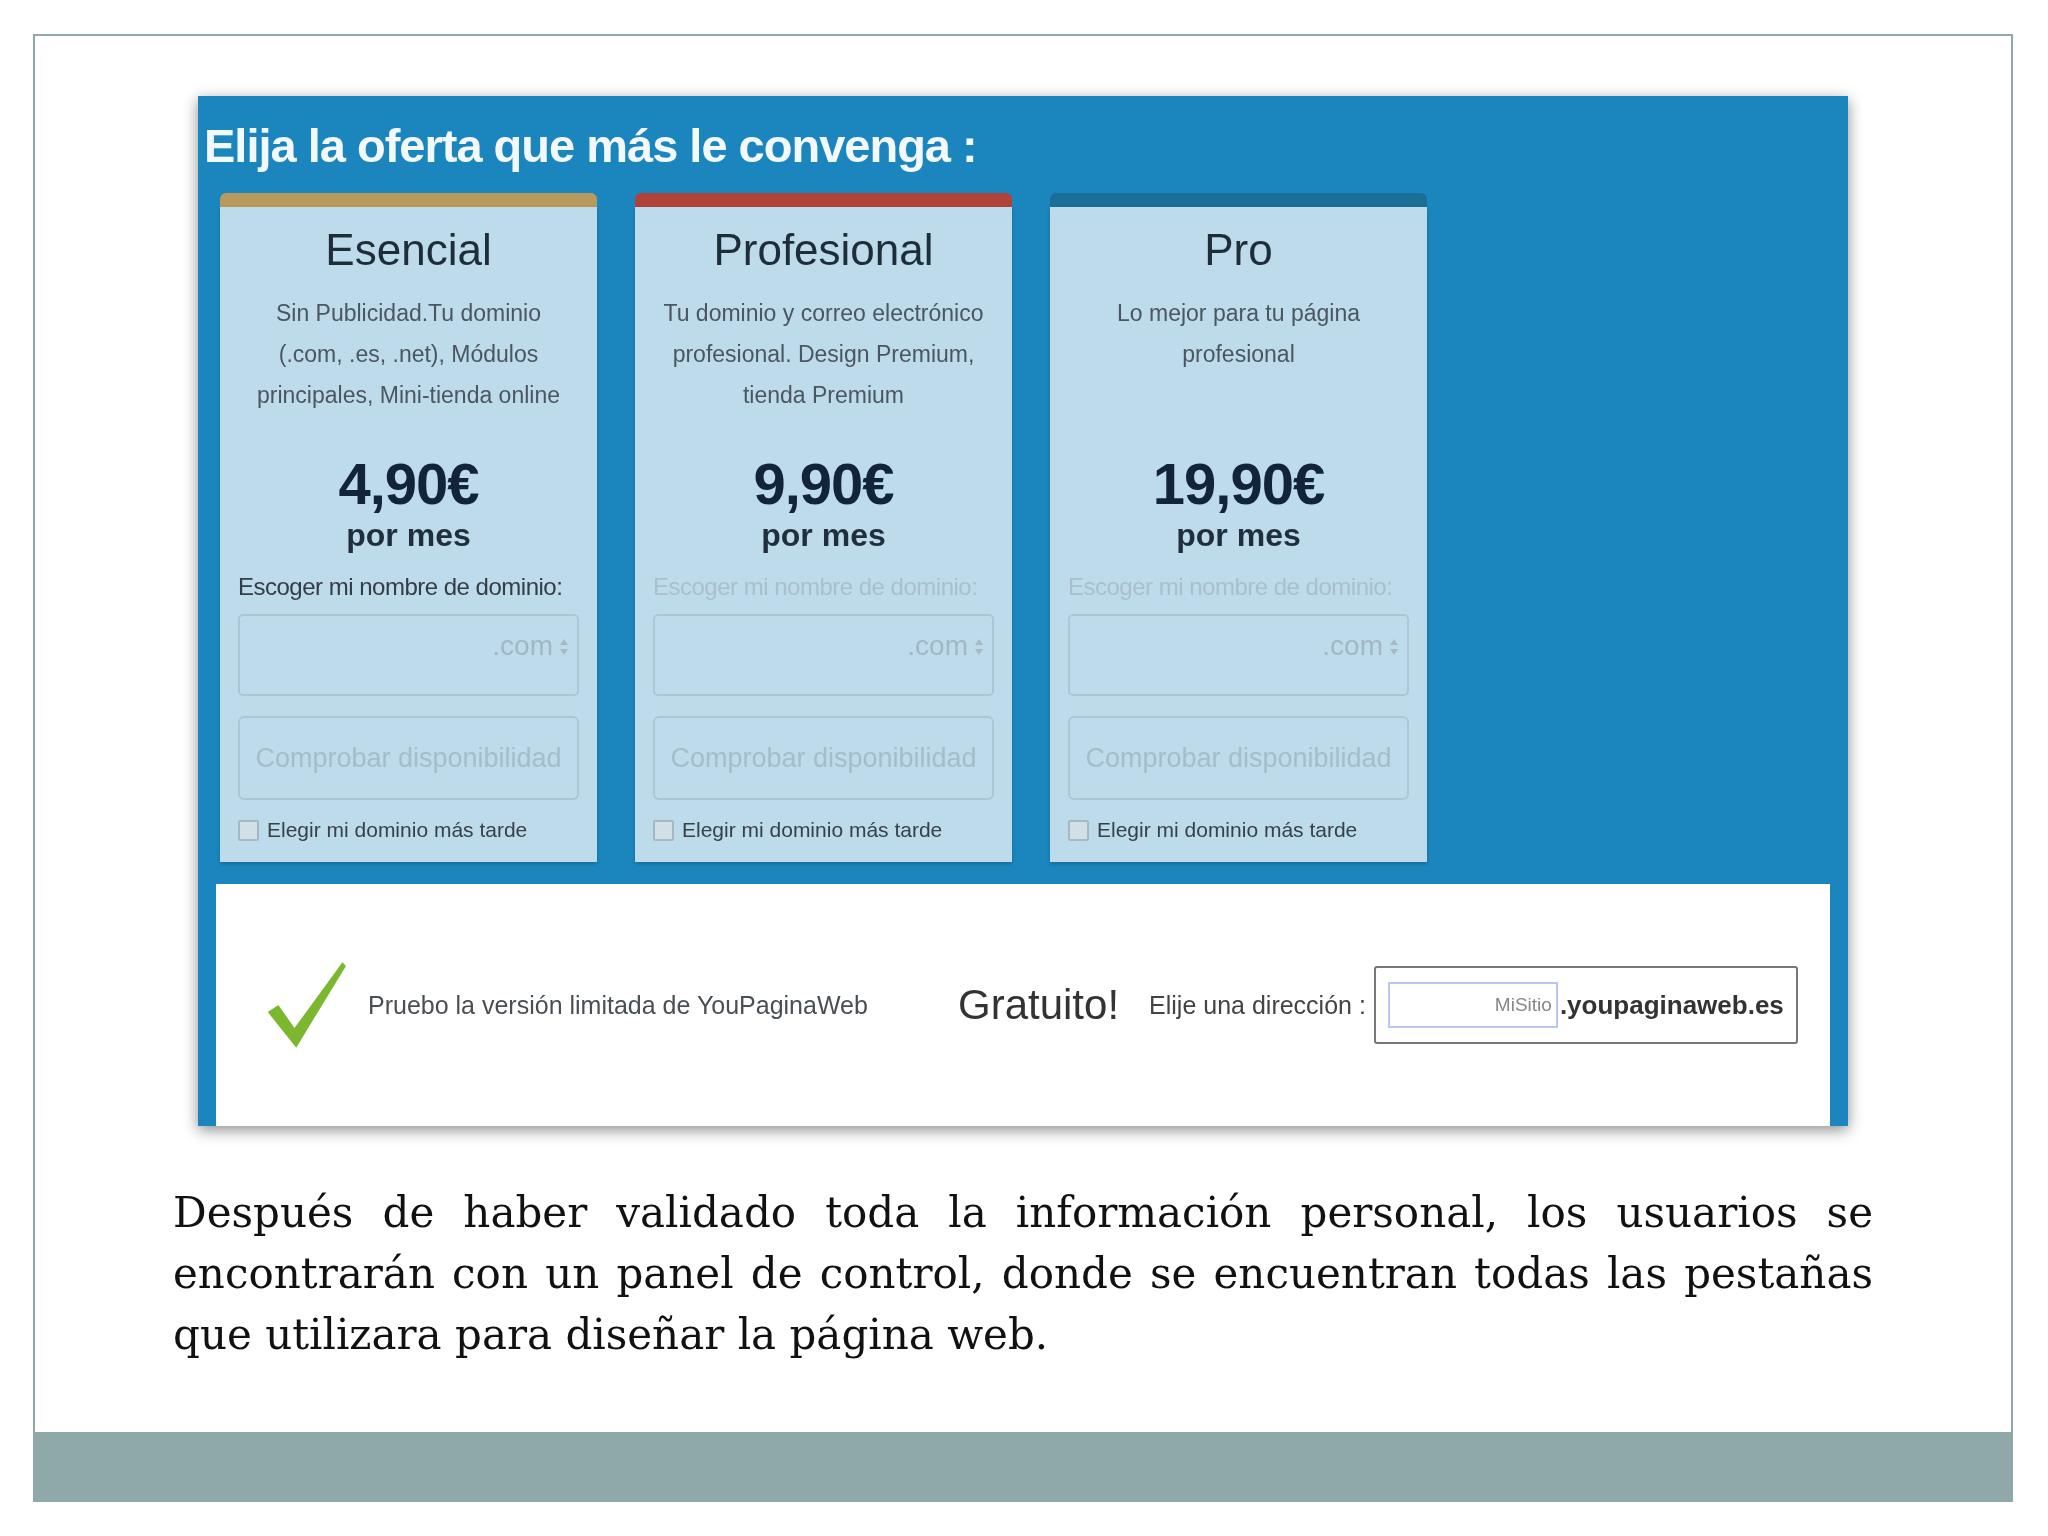 The image size is (2048, 1536). I want to click on trial-text: Pruebo la versión limitada de YouPaginaWeb, so click(618, 1005).